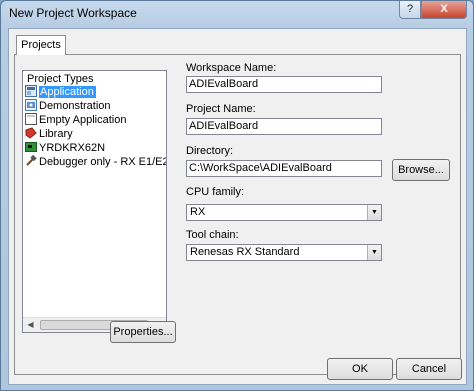 This screenshot has width=474, height=391. What do you see at coordinates (60, 79) in the screenshot?
I see `project-types-header: Project Types` at bounding box center [60, 79].